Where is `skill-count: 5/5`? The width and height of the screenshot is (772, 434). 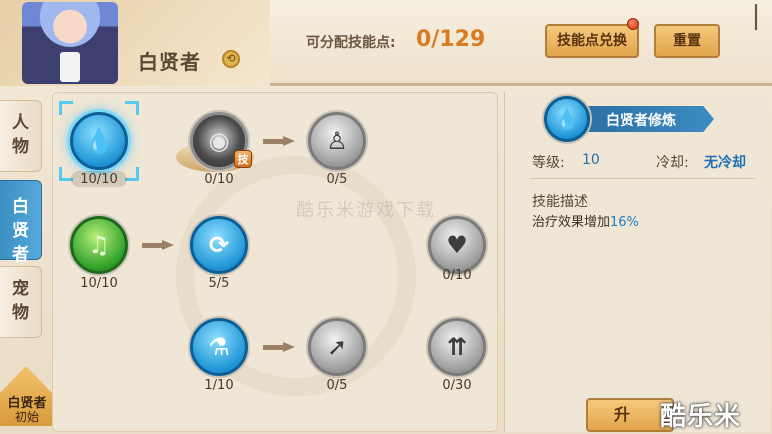
skill-count: 5/5 is located at coordinates (219, 283).